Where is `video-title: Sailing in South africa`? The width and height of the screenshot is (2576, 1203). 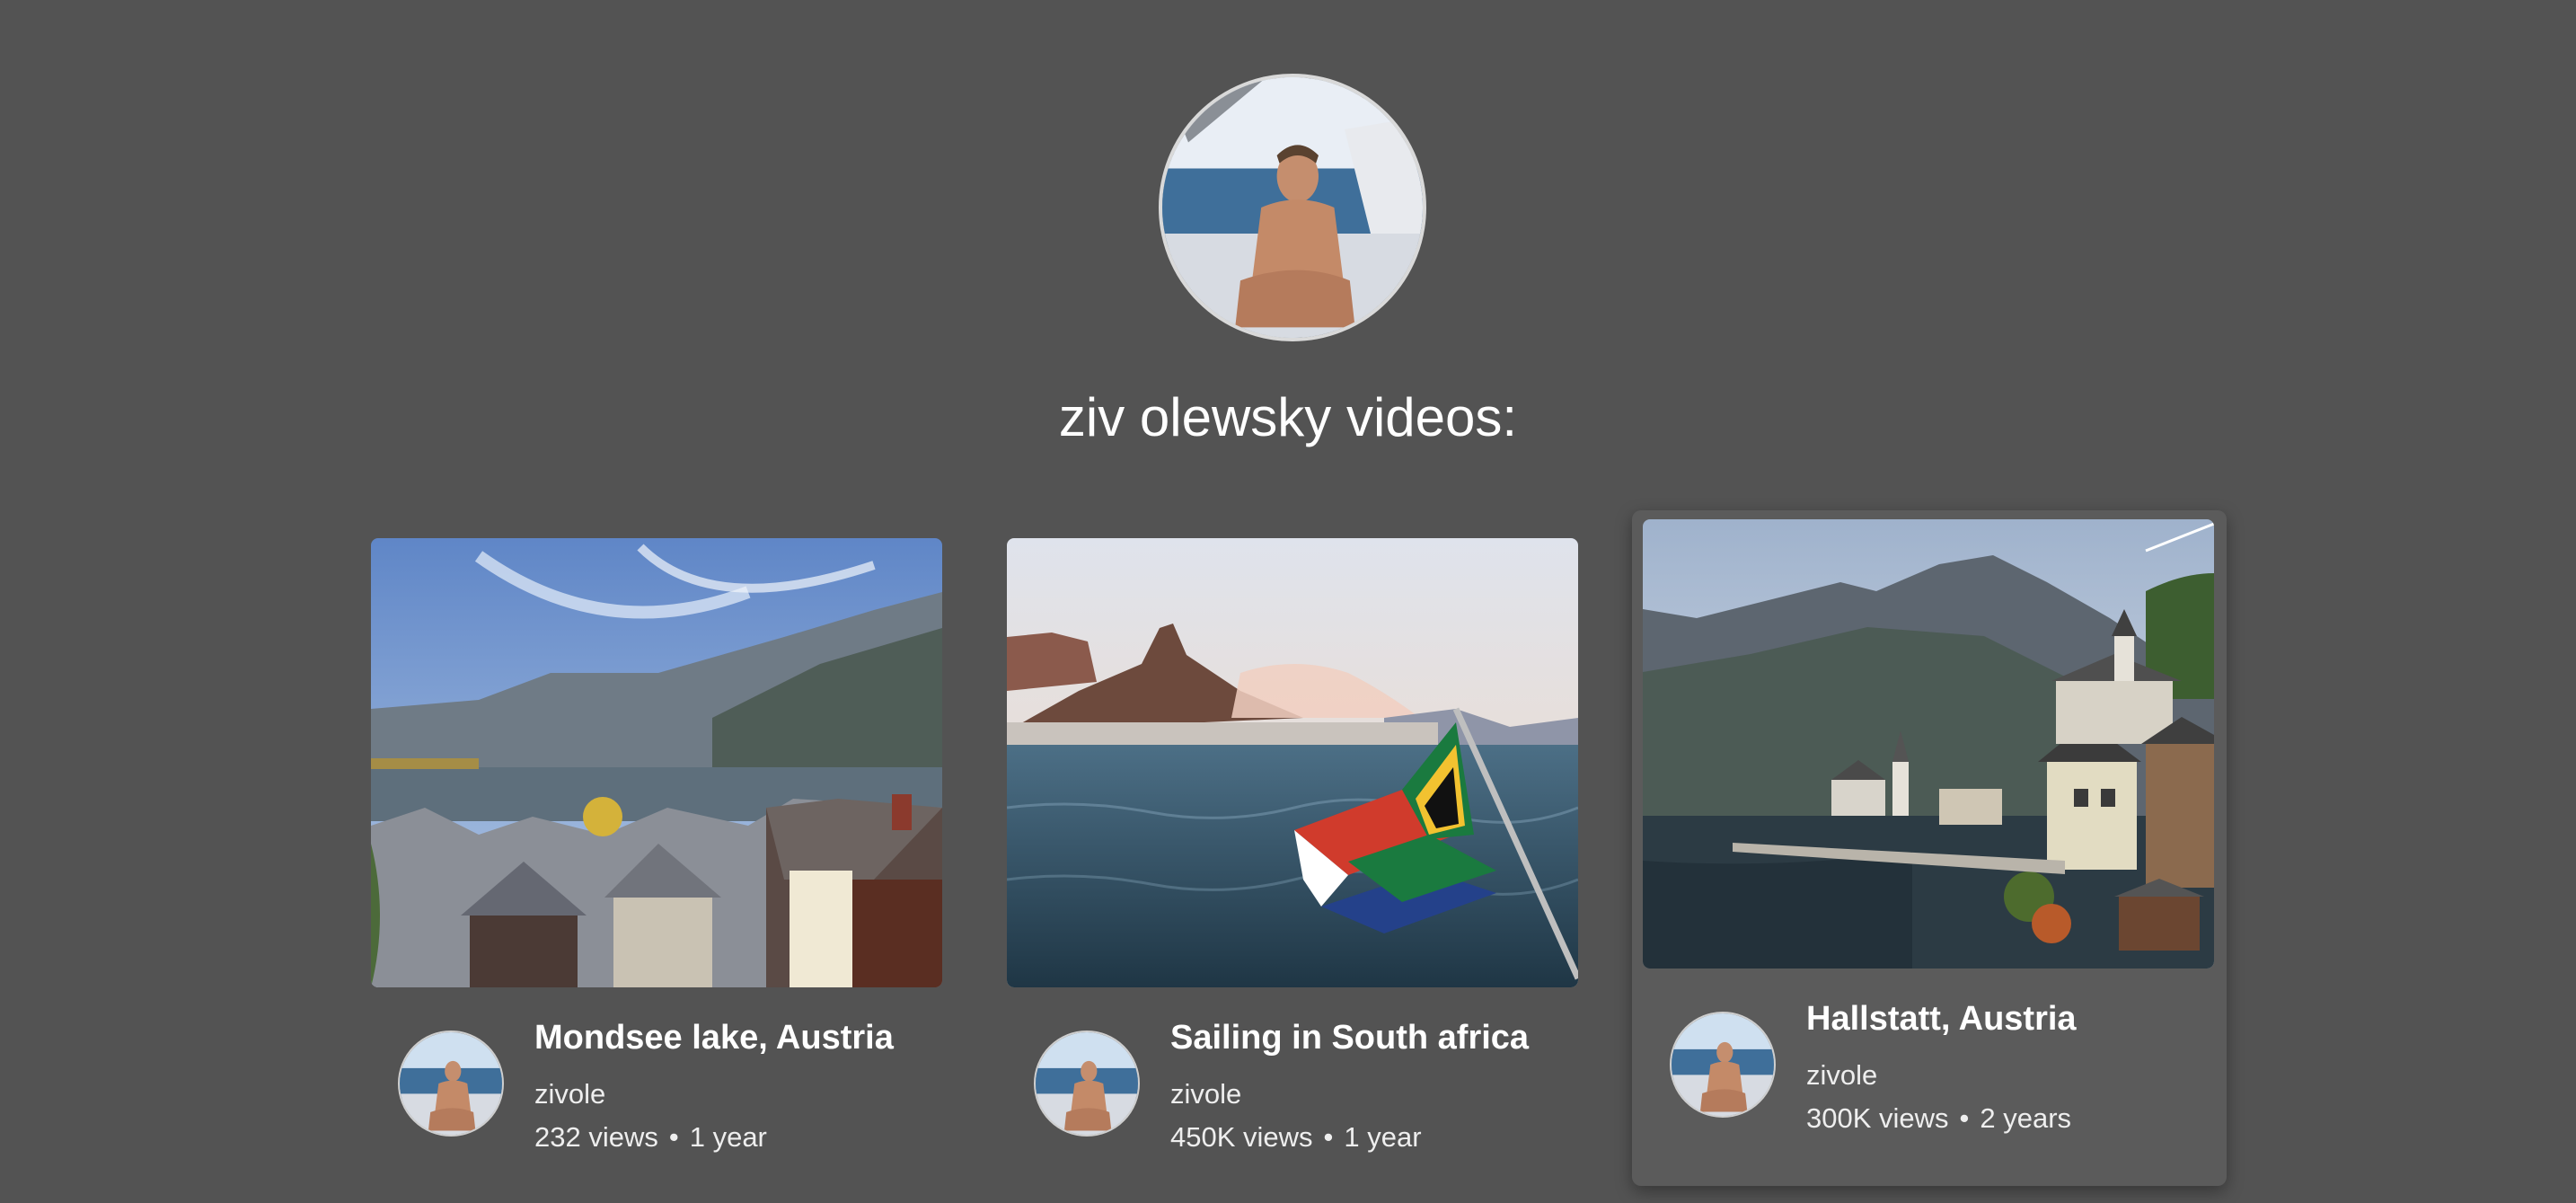 video-title: Sailing in South africa is located at coordinates (1349, 1038).